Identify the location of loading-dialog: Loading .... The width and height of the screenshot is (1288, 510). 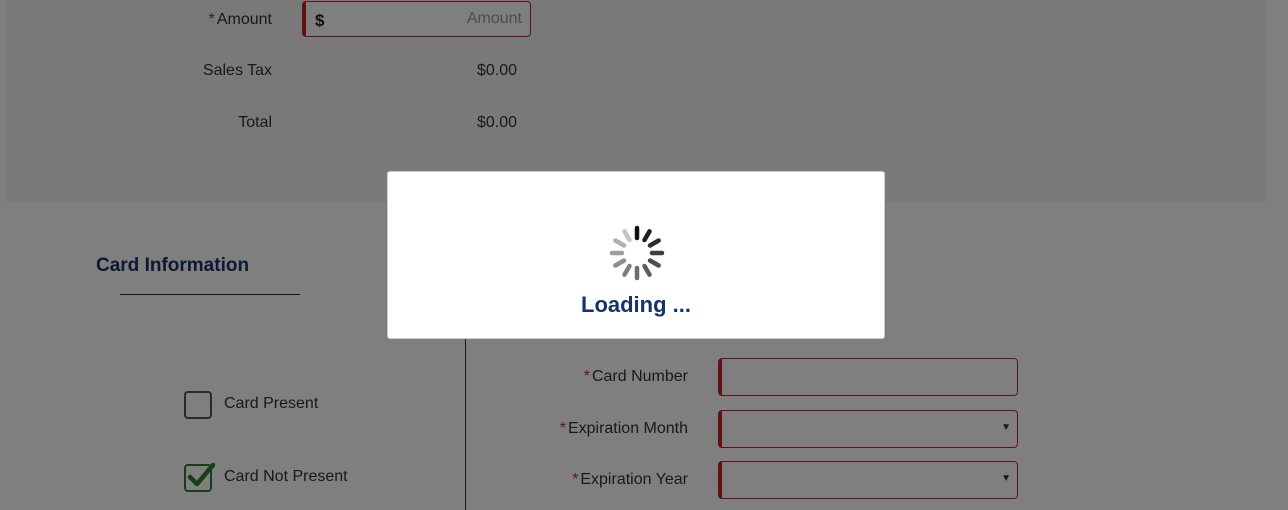
(636, 255).